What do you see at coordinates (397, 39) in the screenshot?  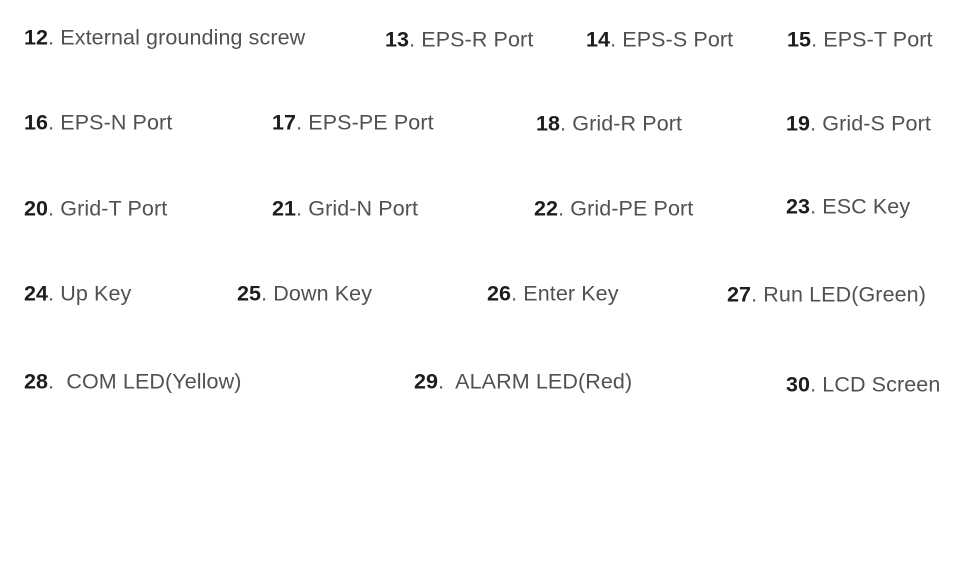 I see `legend-item-number: 13` at bounding box center [397, 39].